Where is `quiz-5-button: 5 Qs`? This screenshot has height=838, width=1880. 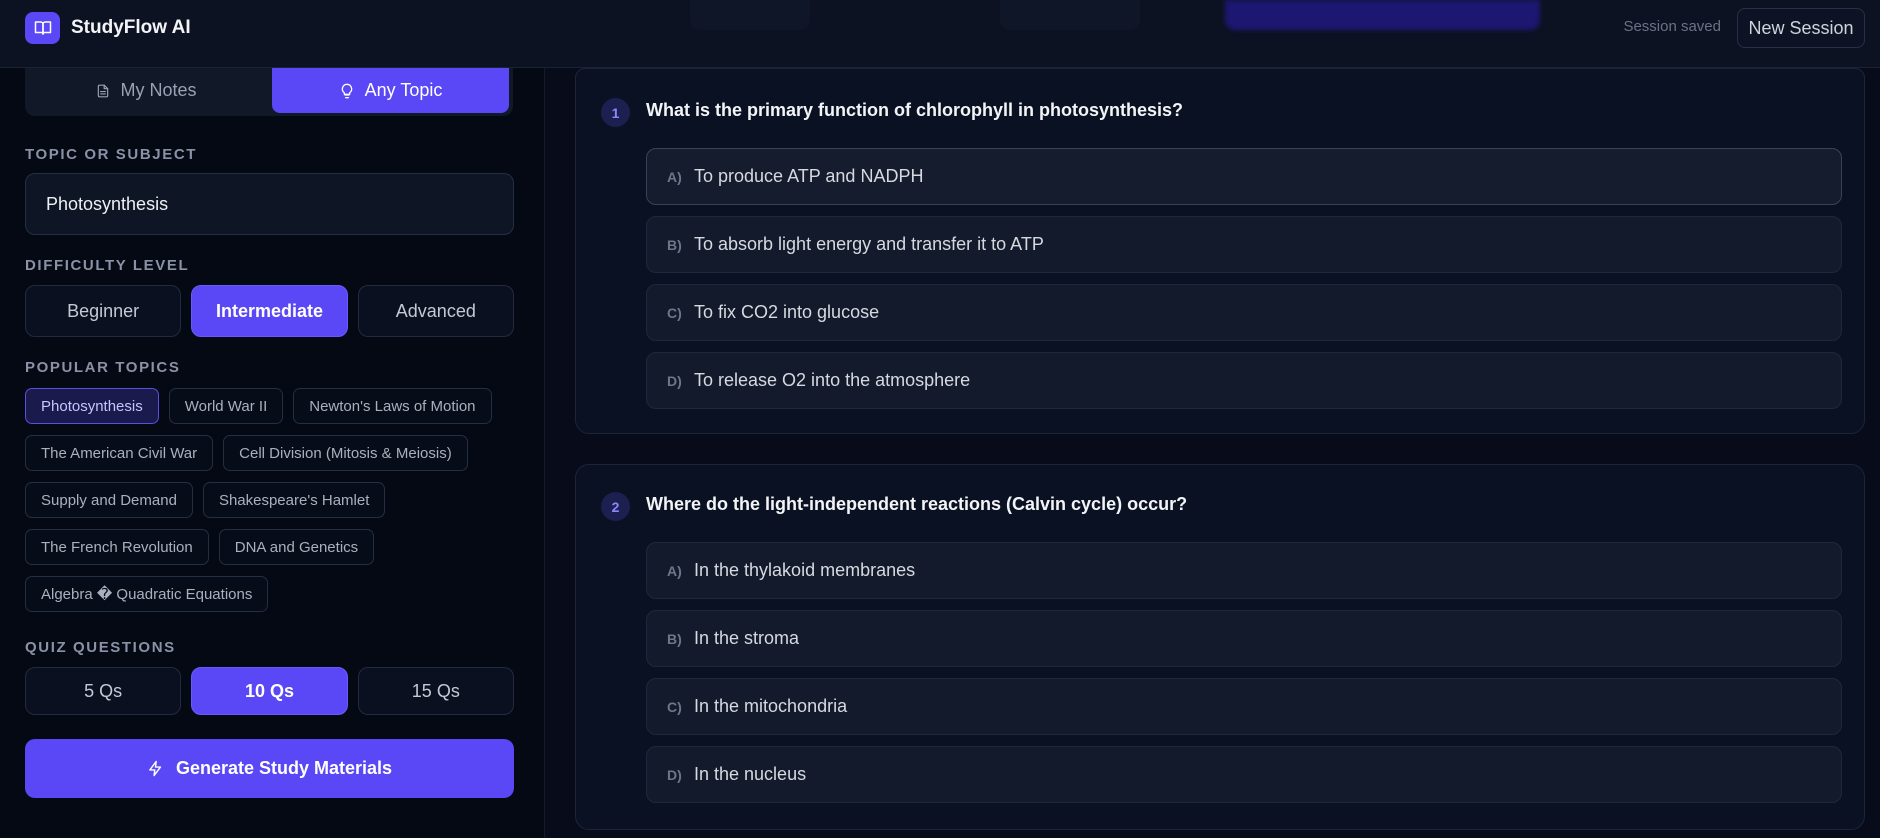
quiz-5-button: 5 Qs is located at coordinates (103, 691).